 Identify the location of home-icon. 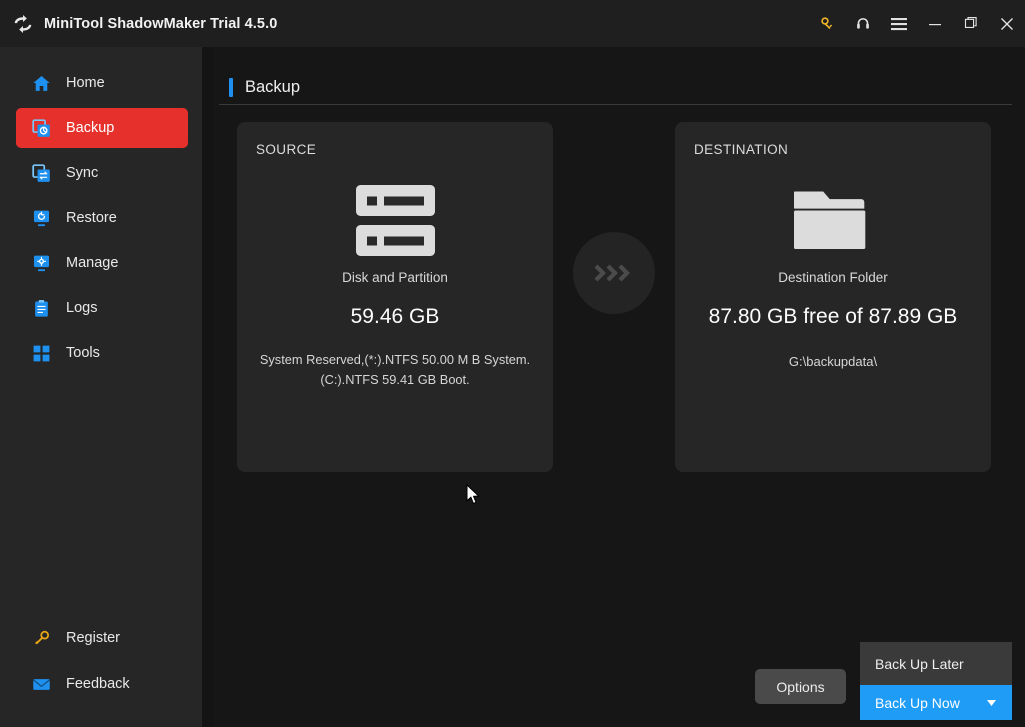
(41, 83).